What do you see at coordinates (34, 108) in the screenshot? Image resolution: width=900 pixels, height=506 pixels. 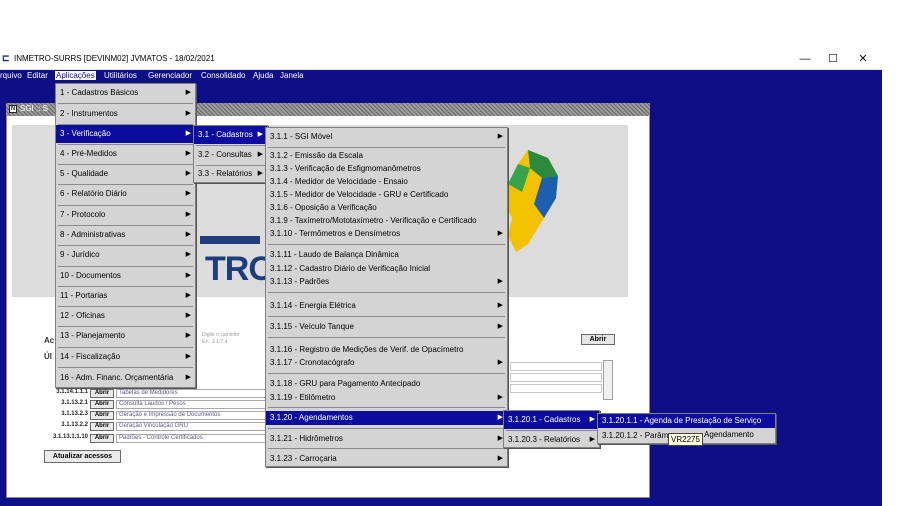 I see `sgi-window-title: SGI :: S` at bounding box center [34, 108].